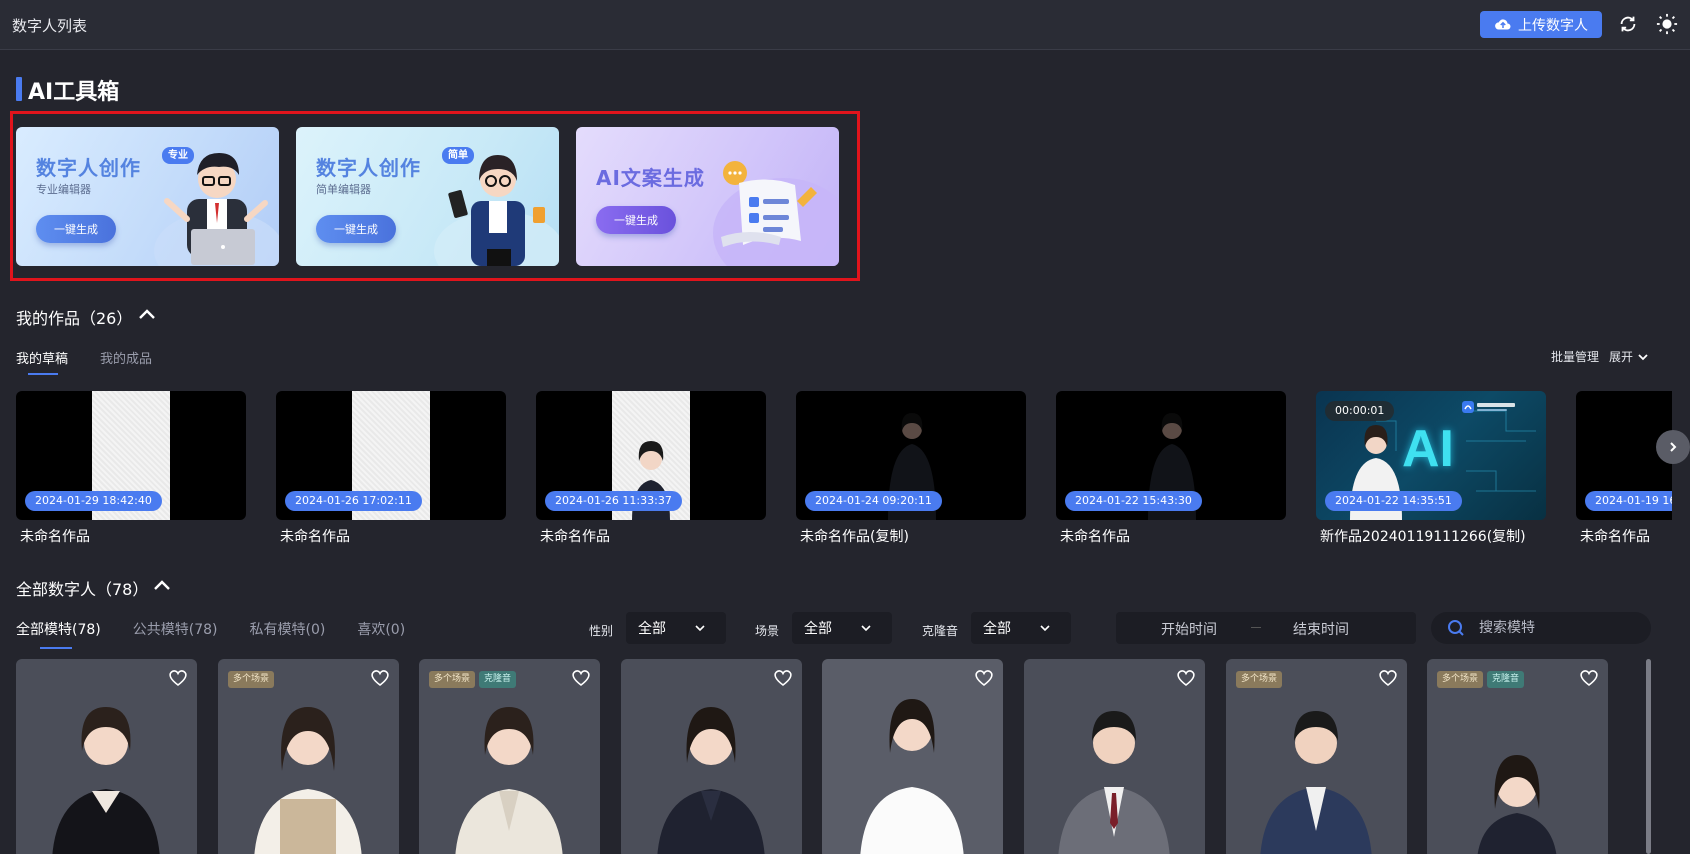 Image resolution: width=1690 pixels, height=854 pixels. What do you see at coordinates (353, 501) in the screenshot?
I see `date-badge: 2024-01-26 17:02:11` at bounding box center [353, 501].